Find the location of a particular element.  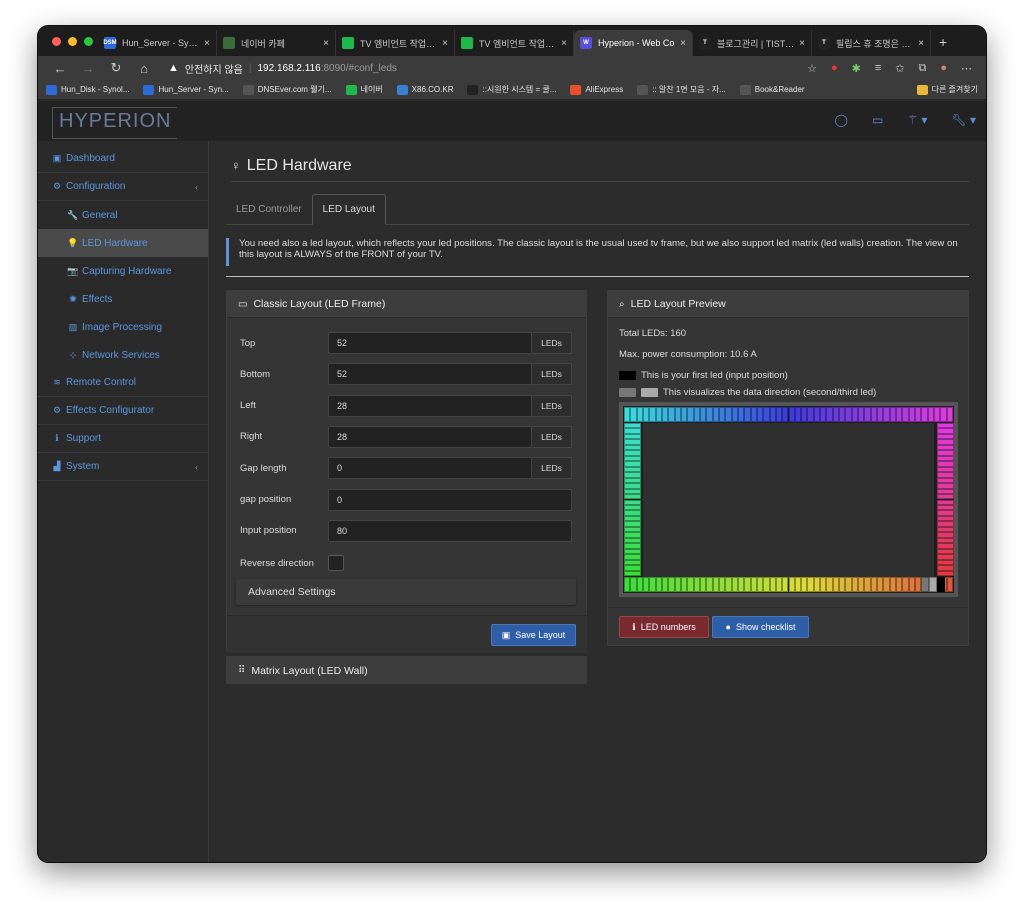

matrix-layout-panel: ⠿ Matrix Layout (LED Wall) is located at coordinates (406, 670).